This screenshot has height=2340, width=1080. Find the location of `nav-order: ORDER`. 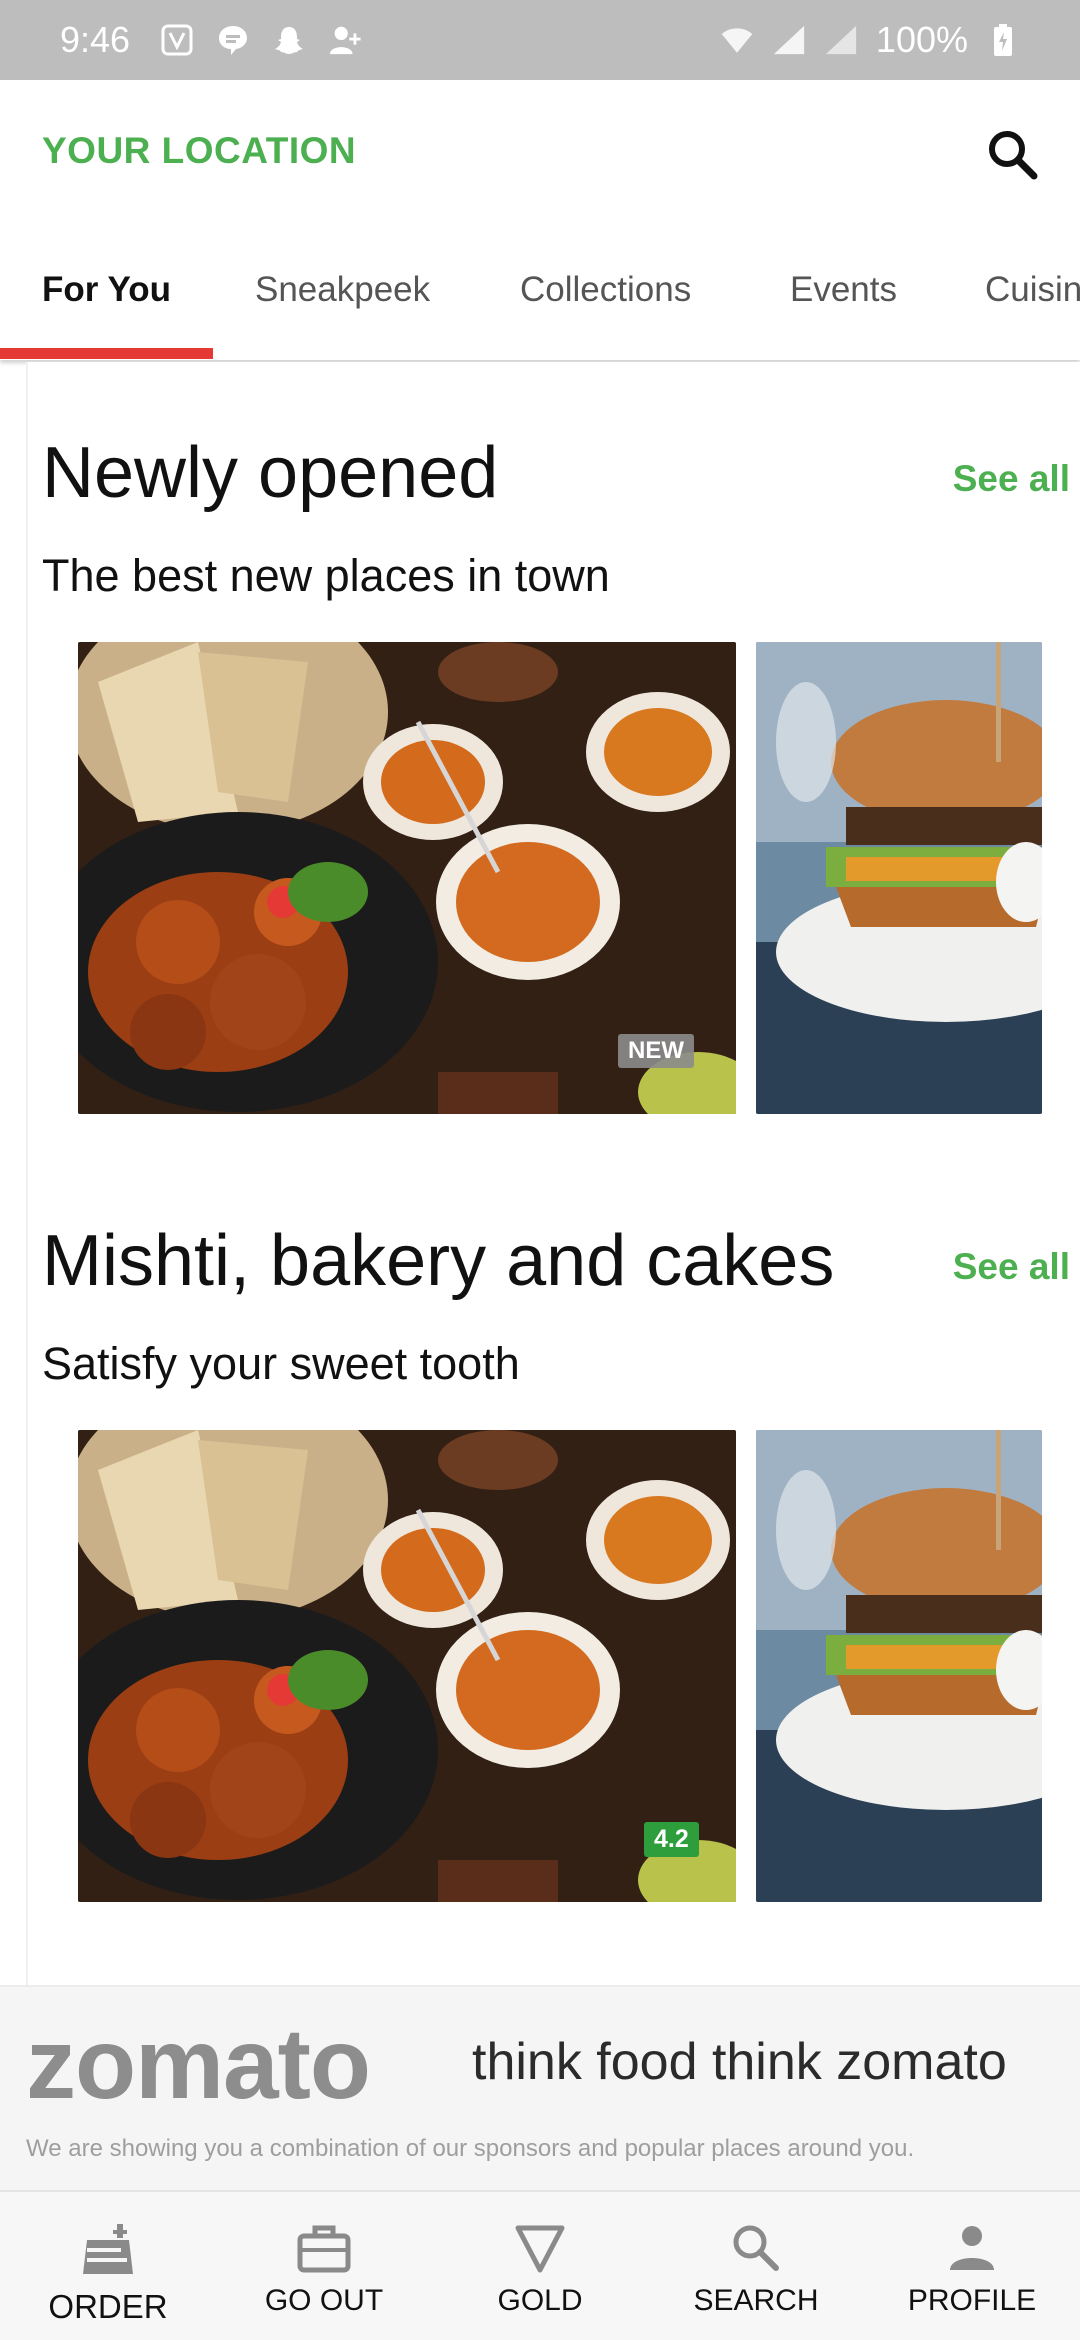

nav-order: ORDER is located at coordinates (108, 2266).